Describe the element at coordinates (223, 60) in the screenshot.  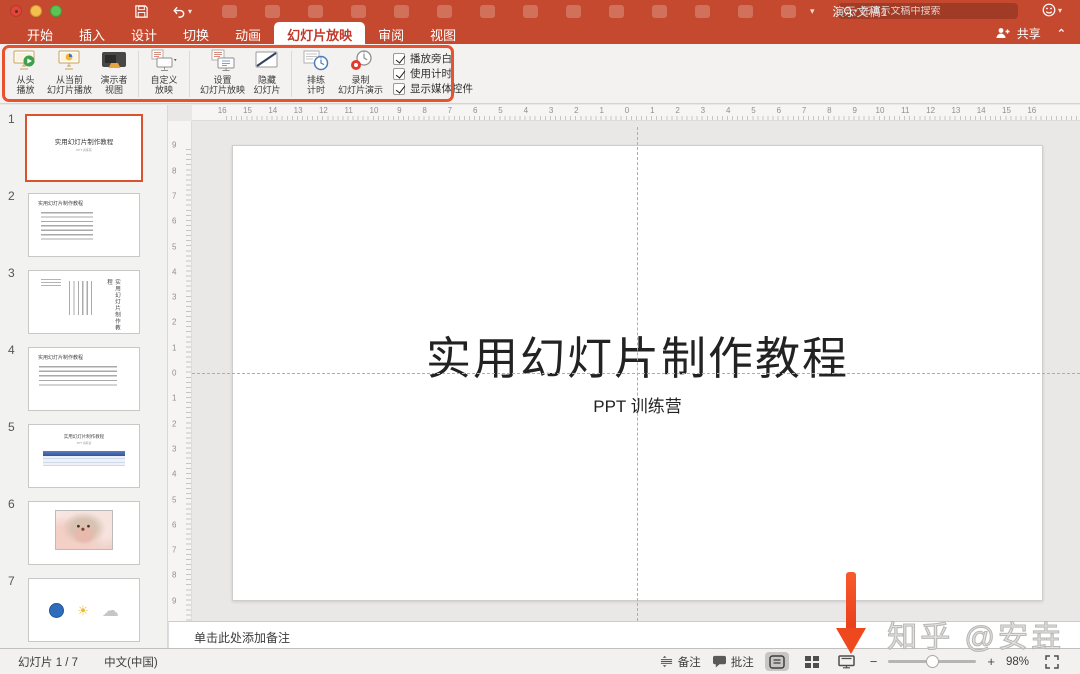
I see `setup-show-icon` at that location.